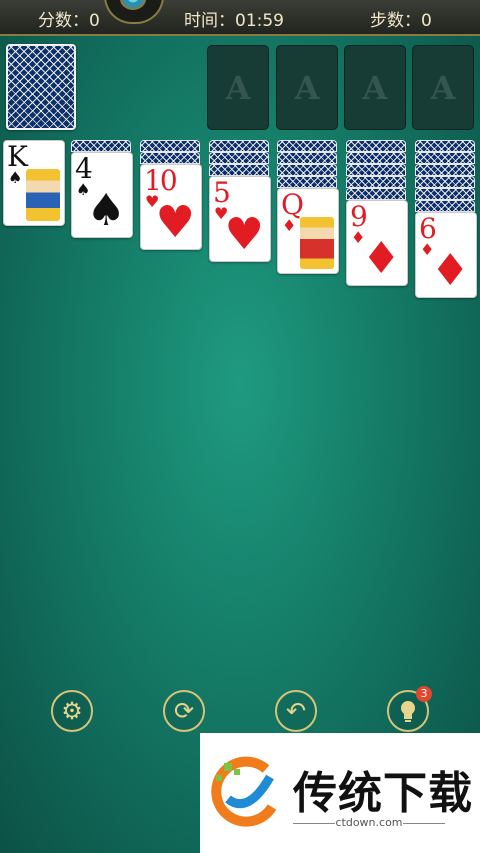 The width and height of the screenshot is (480, 853). What do you see at coordinates (383, 793) in the screenshot?
I see `watermark-title: 传统下载` at bounding box center [383, 793].